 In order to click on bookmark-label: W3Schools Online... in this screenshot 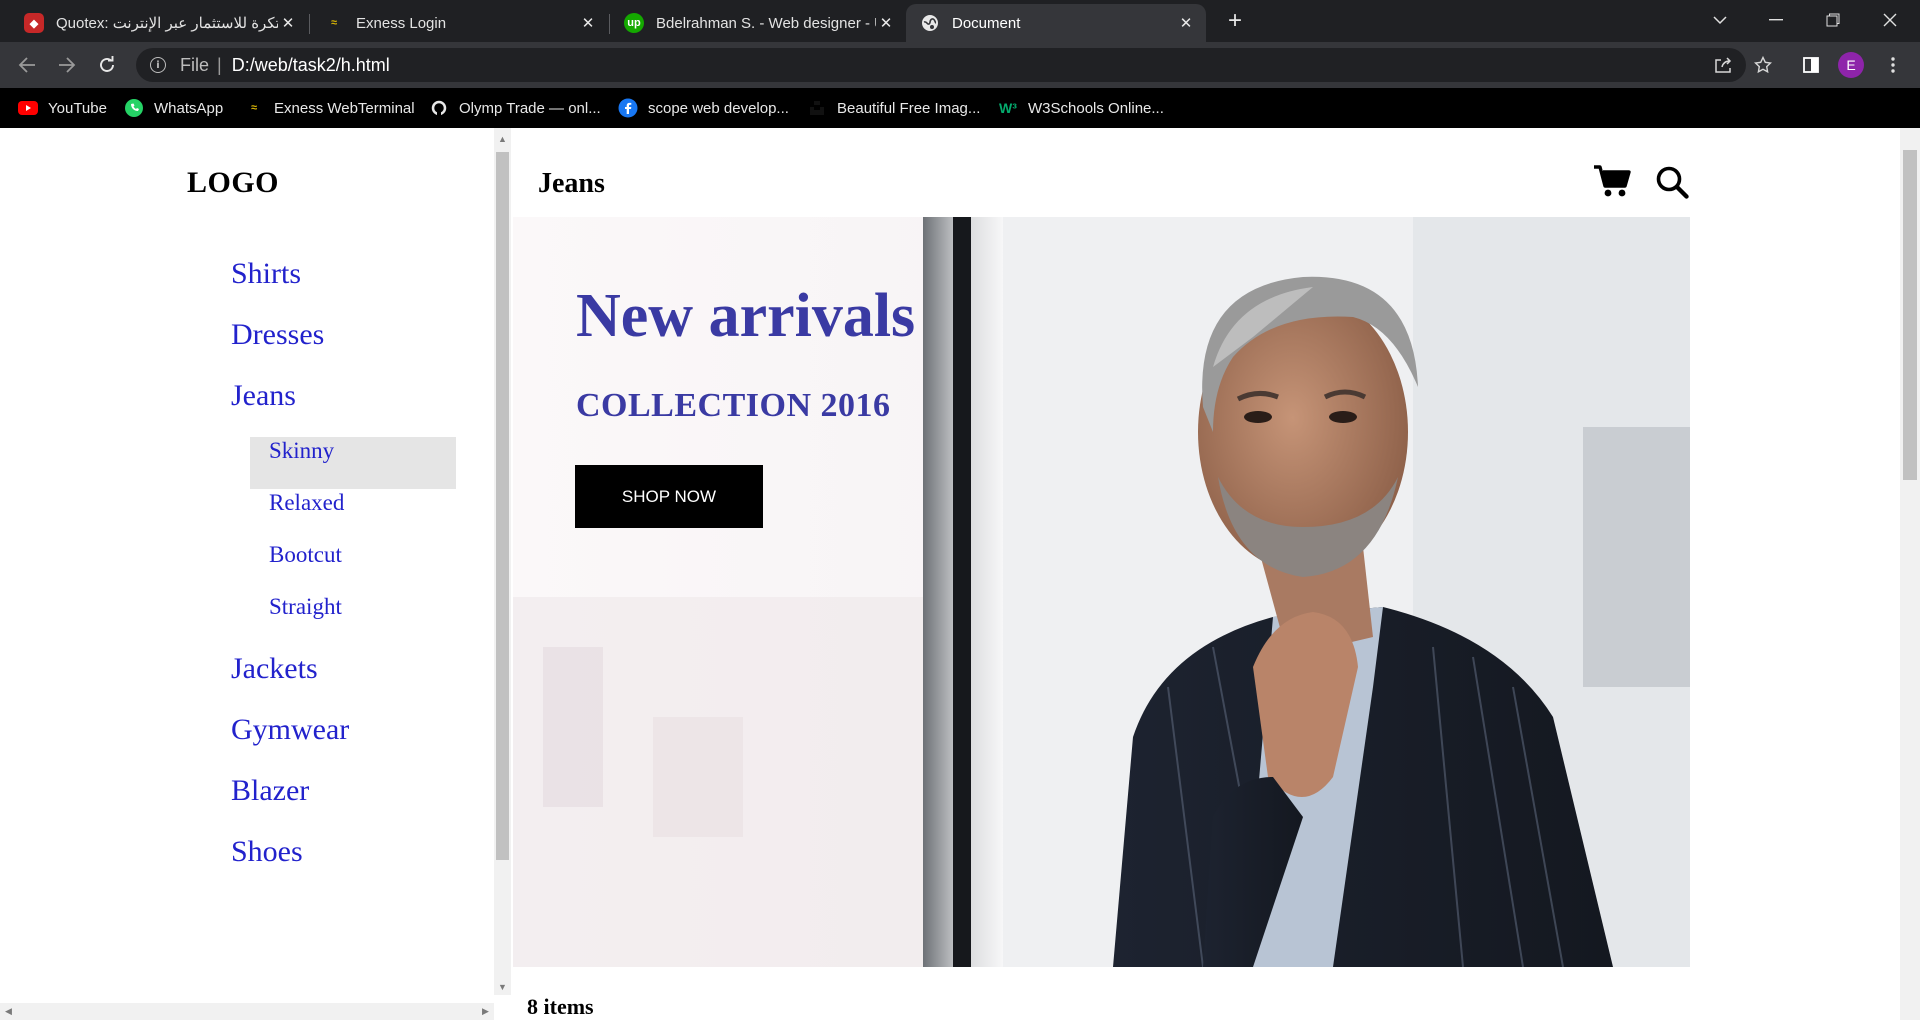, I will do `click(1096, 108)`.